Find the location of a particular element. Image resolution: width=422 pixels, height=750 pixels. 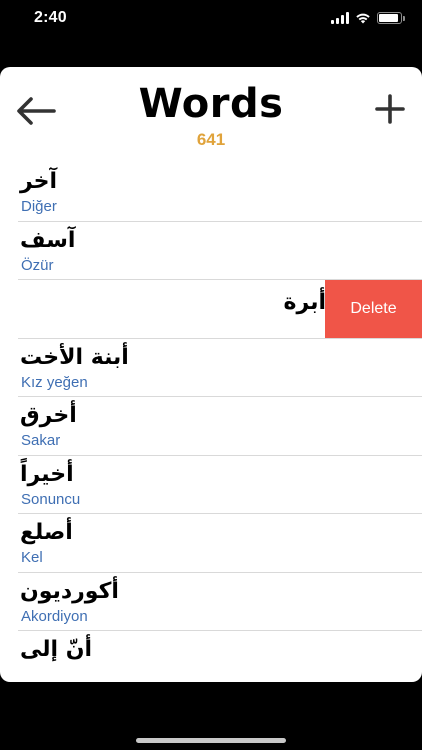

list-item: أنّ إلى is located at coordinates (211, 656).